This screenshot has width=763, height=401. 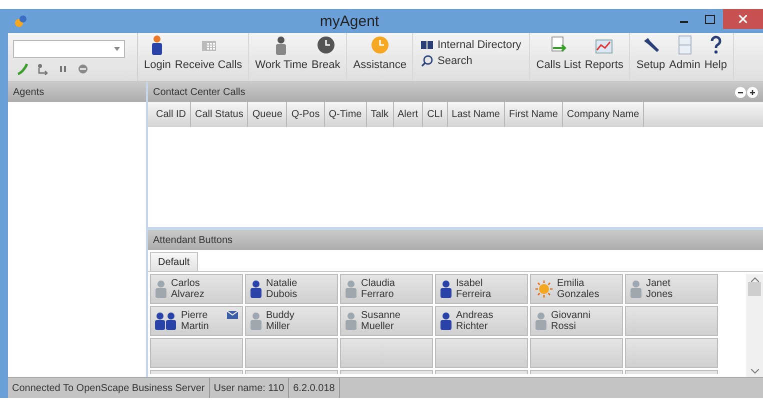 What do you see at coordinates (23, 69) in the screenshot?
I see `phone-handset-icon` at bounding box center [23, 69].